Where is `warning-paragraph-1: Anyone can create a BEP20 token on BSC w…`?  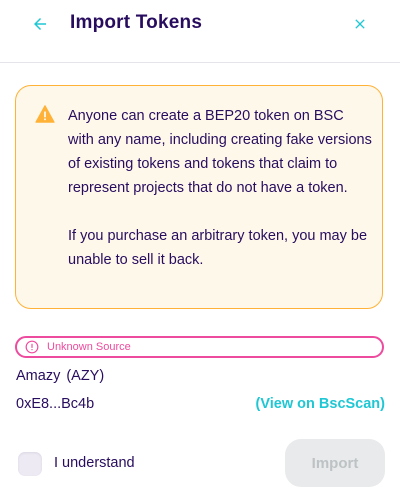 warning-paragraph-1: Anyone can create a BEP20 token on BSC w… is located at coordinates (220, 152).